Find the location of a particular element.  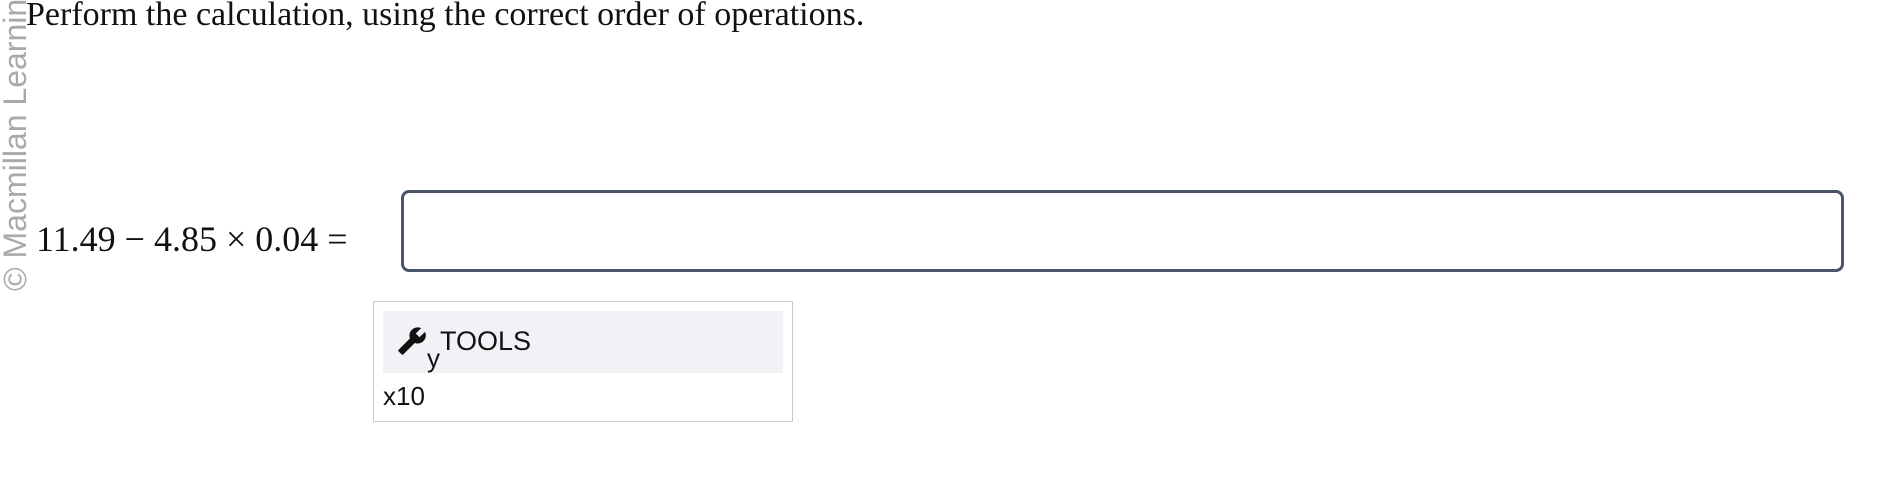

x10-button: x10 is located at coordinates (404, 396).